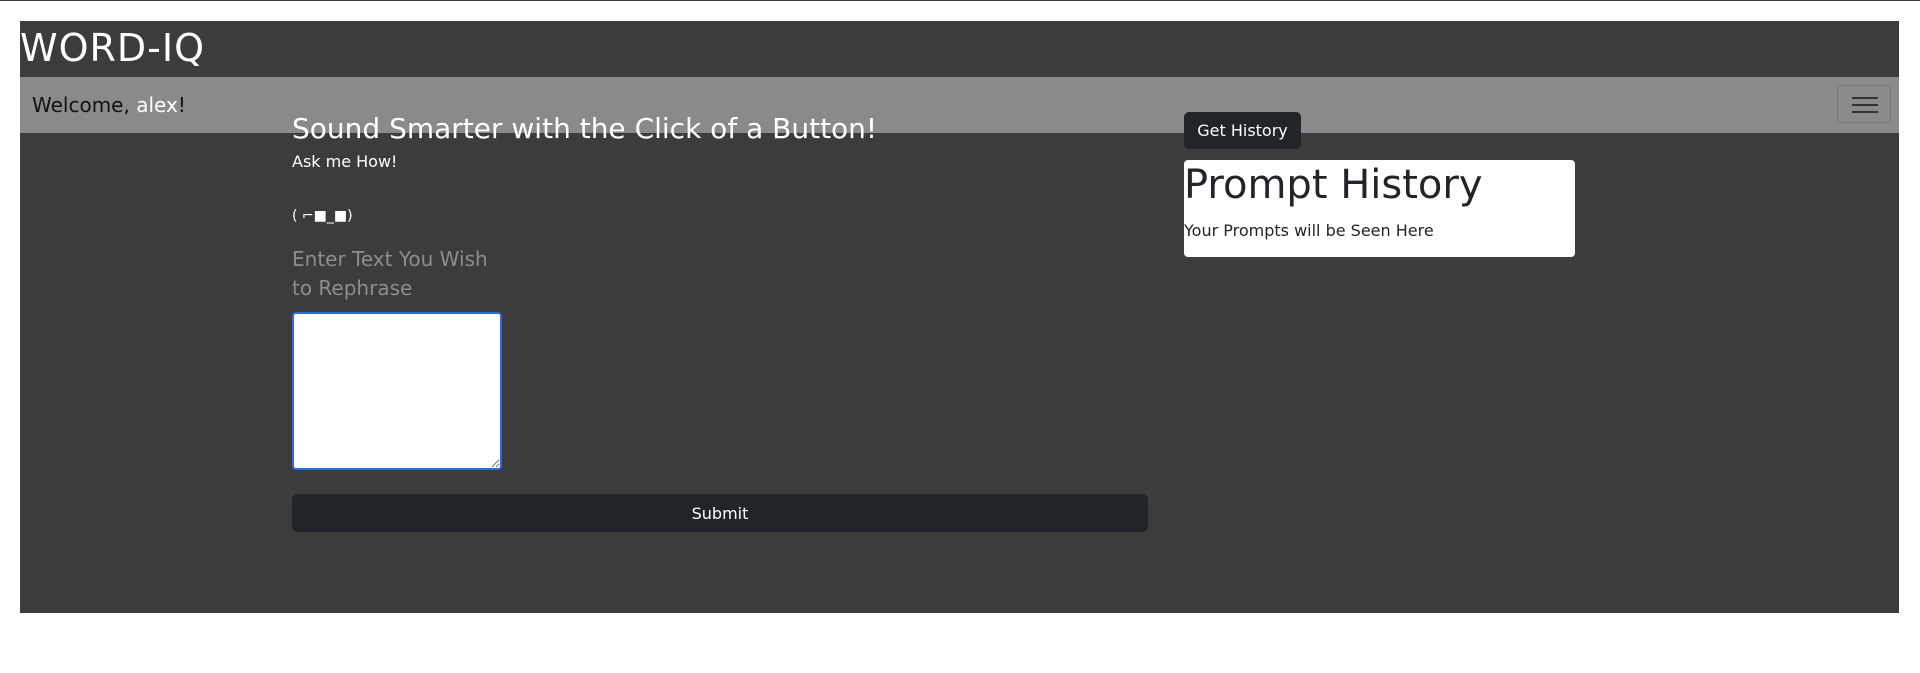 The height and width of the screenshot is (673, 1920). I want to click on welcome-prefix: Welcome,, so click(84, 105).